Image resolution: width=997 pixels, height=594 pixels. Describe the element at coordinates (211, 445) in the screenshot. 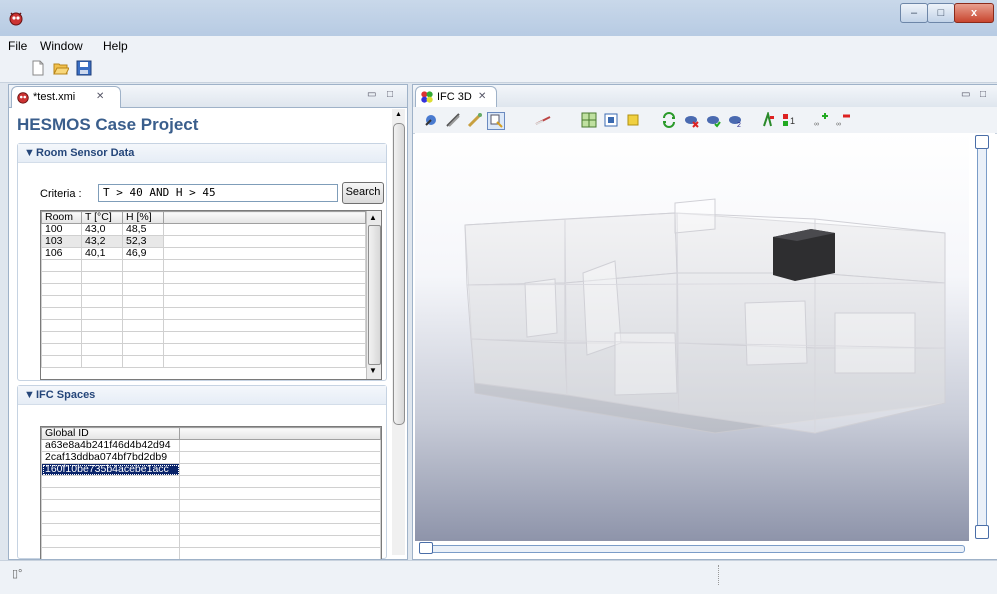

I see `table-row: a63e8a4b241f46d4b42d94` at that location.